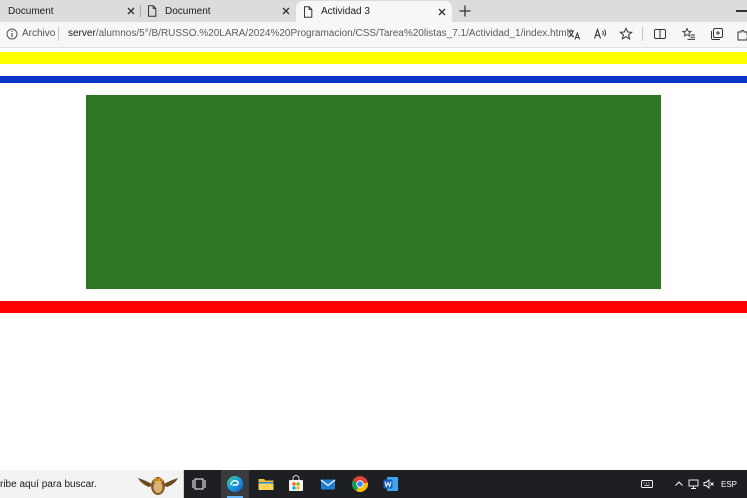 The image size is (747, 498). I want to click on minimize-icon, so click(741, 11).